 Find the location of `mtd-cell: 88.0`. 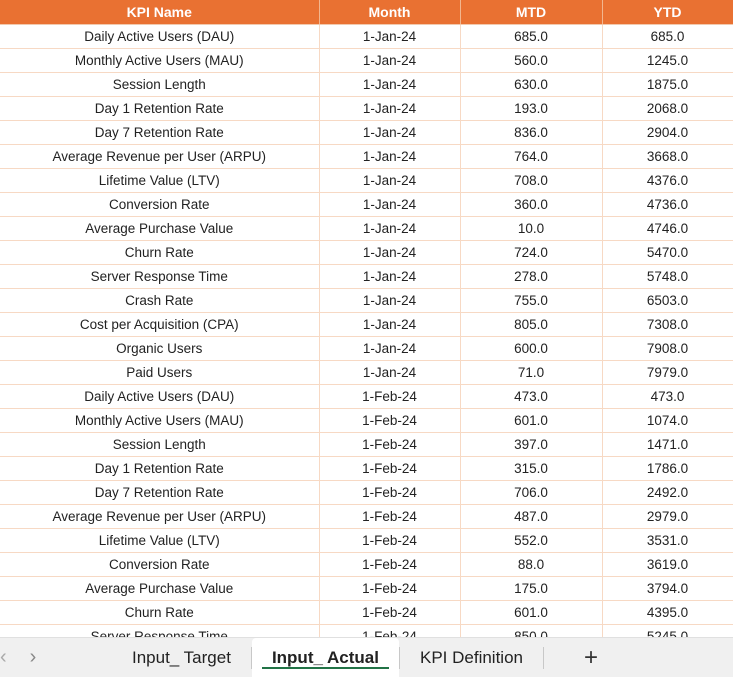

mtd-cell: 88.0 is located at coordinates (531, 564).